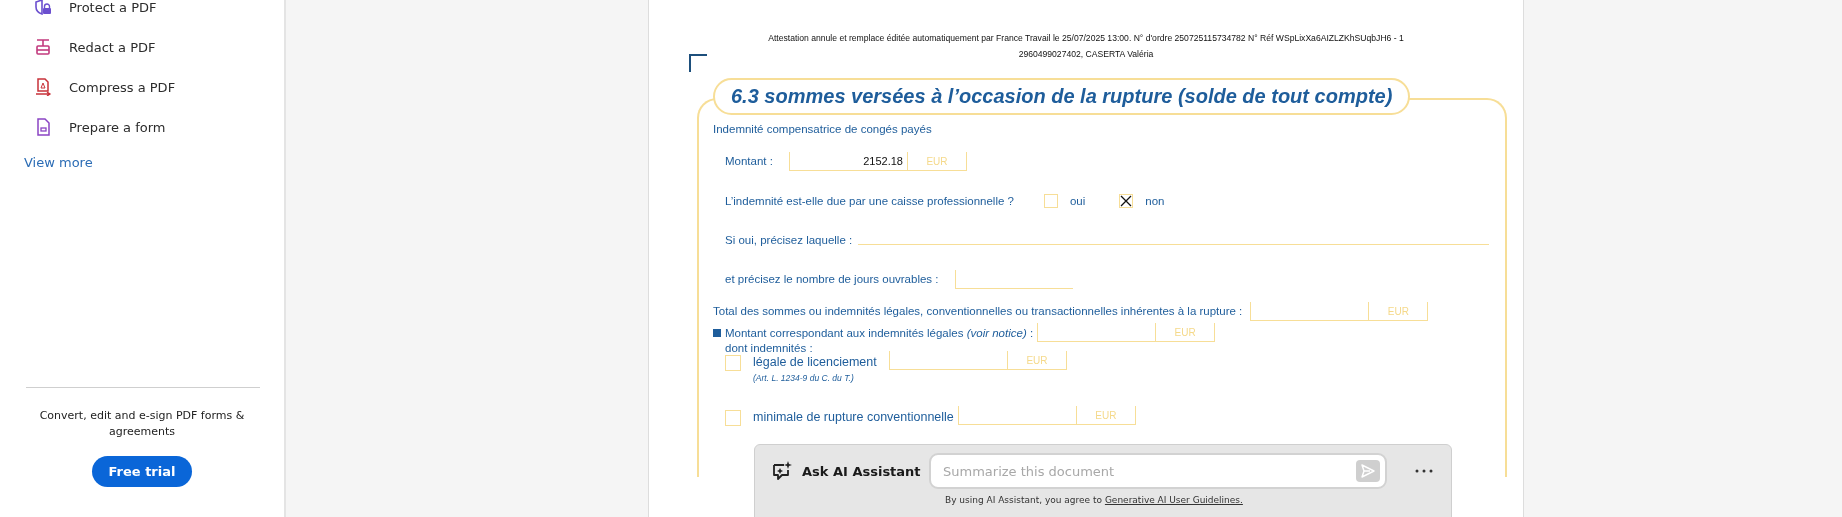 The width and height of the screenshot is (1842, 517). Describe the element at coordinates (154, 162) in the screenshot. I see `view-more-link: View more` at that location.